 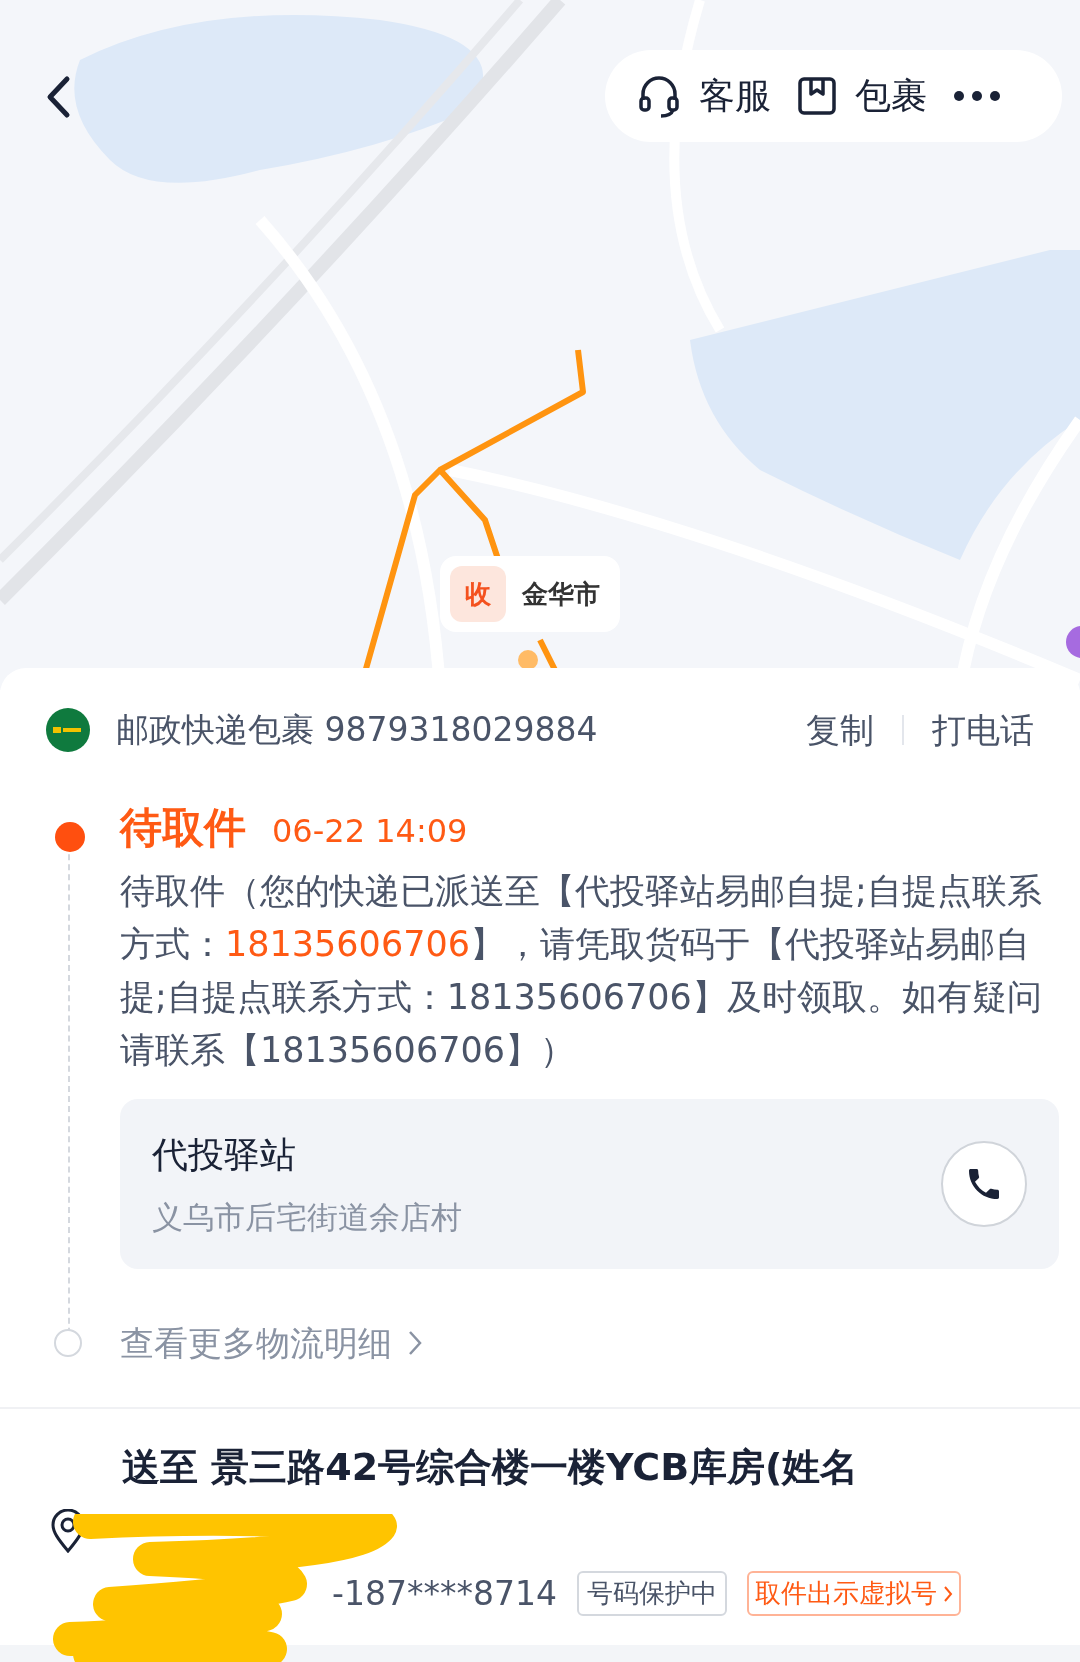 What do you see at coordinates (983, 730) in the screenshot?
I see `call-button: 打电话` at bounding box center [983, 730].